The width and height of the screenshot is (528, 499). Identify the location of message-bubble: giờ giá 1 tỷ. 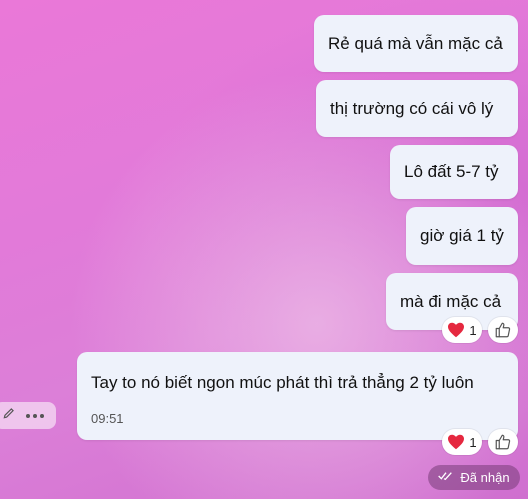
(462, 236).